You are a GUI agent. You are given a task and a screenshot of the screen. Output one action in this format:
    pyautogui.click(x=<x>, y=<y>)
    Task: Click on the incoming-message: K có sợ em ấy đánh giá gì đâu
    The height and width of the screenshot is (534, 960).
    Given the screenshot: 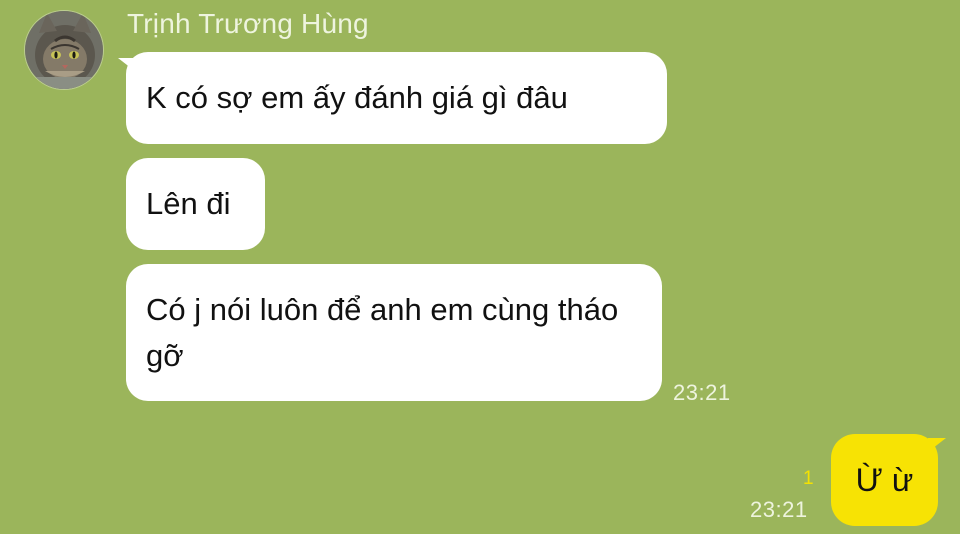 What is the action you would take?
    pyautogui.click(x=396, y=98)
    